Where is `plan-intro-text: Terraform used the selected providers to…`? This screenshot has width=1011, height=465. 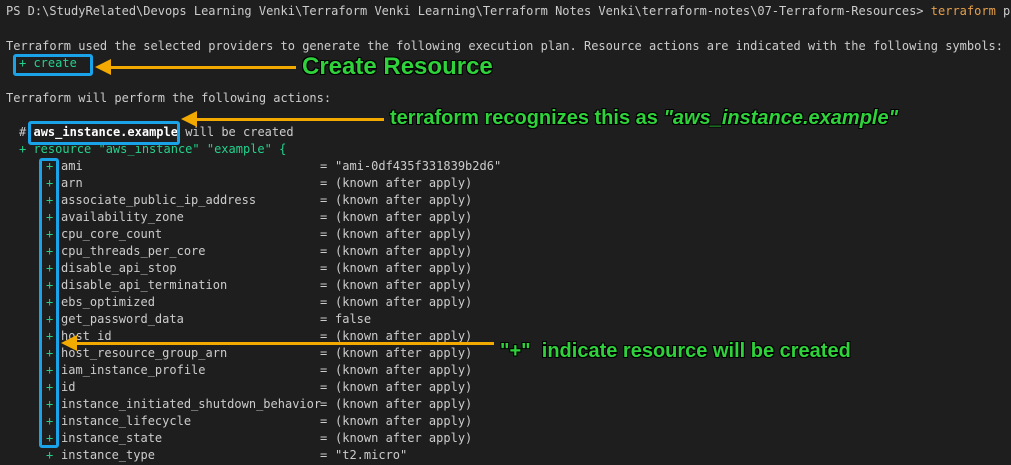 plan-intro-text: Terraform used the selected providers to… is located at coordinates (504, 46).